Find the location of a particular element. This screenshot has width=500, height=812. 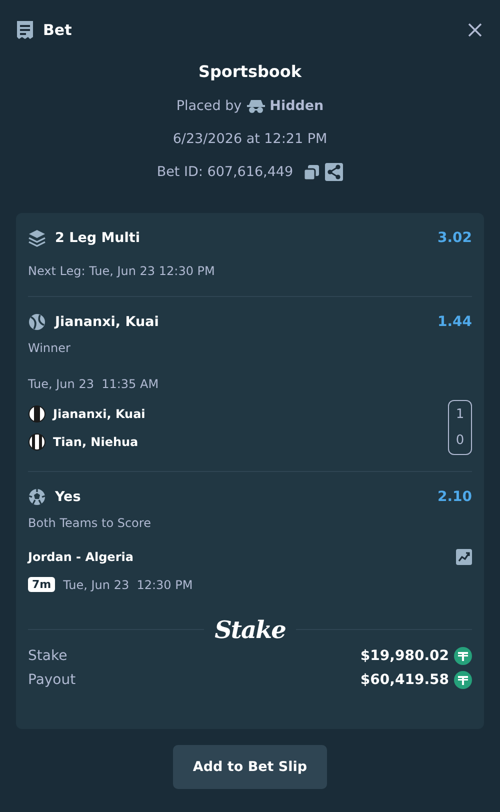

bet-date: 6/23/2026 at 12:21 PM is located at coordinates (250, 139).